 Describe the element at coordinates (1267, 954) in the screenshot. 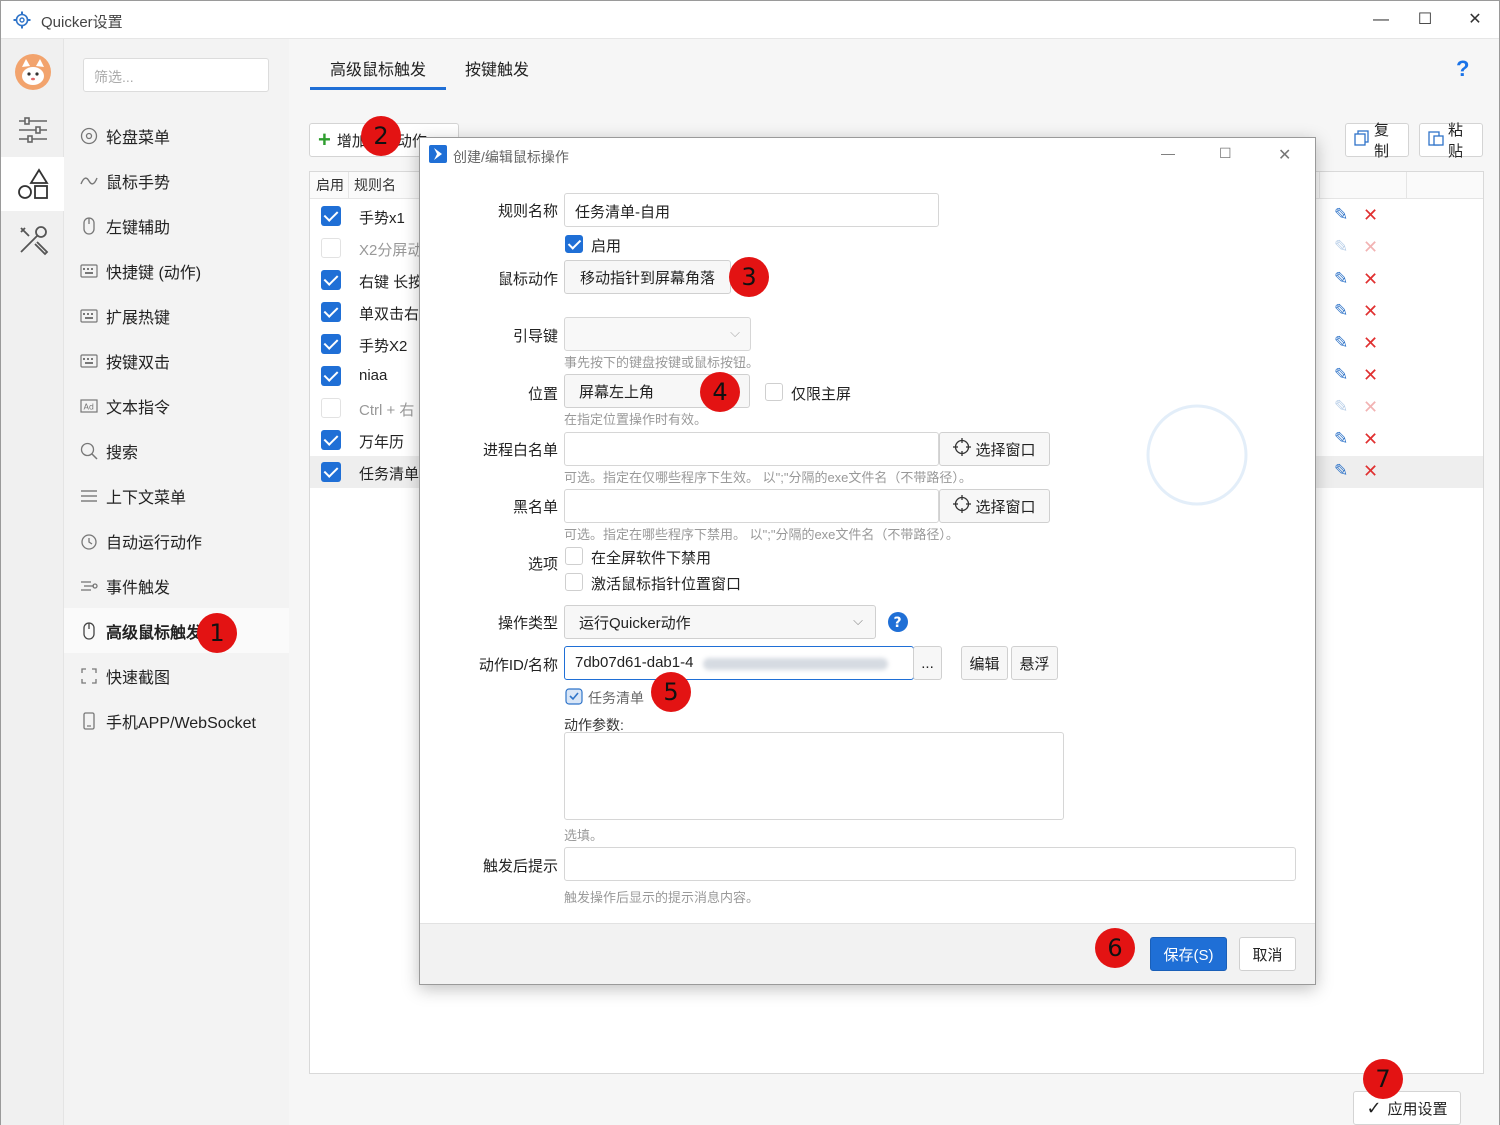

I see `cancel-button: 取消` at that location.